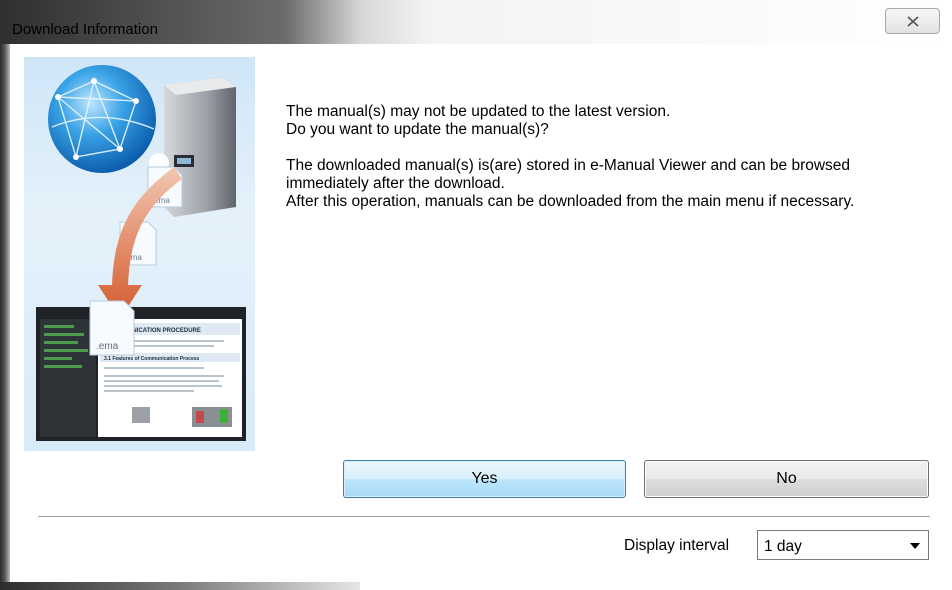 The width and height of the screenshot is (952, 590). I want to click on display-interval-select: 1 day, so click(843, 545).